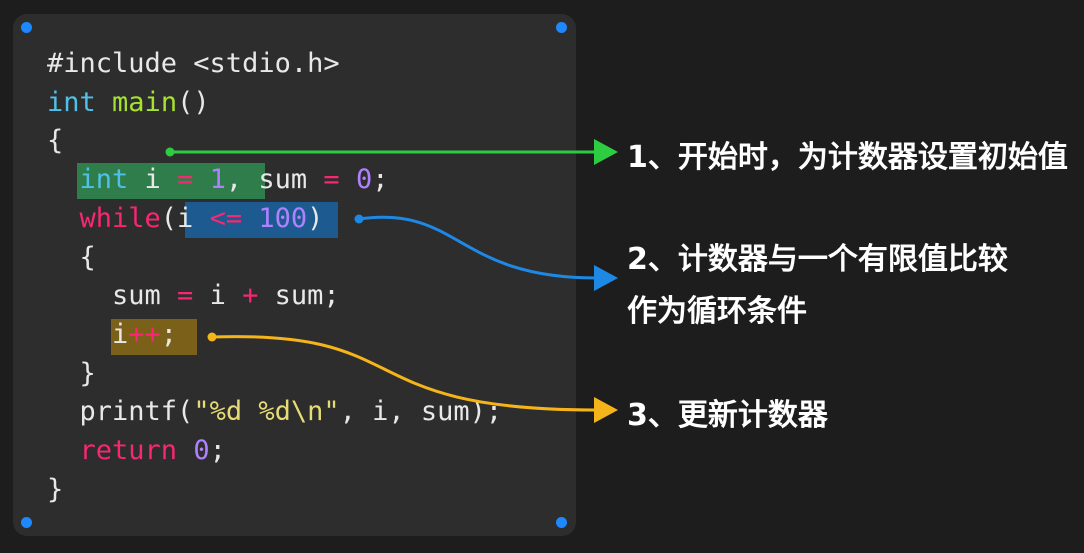  I want to click on condition-arrow-head, so click(606, 278).